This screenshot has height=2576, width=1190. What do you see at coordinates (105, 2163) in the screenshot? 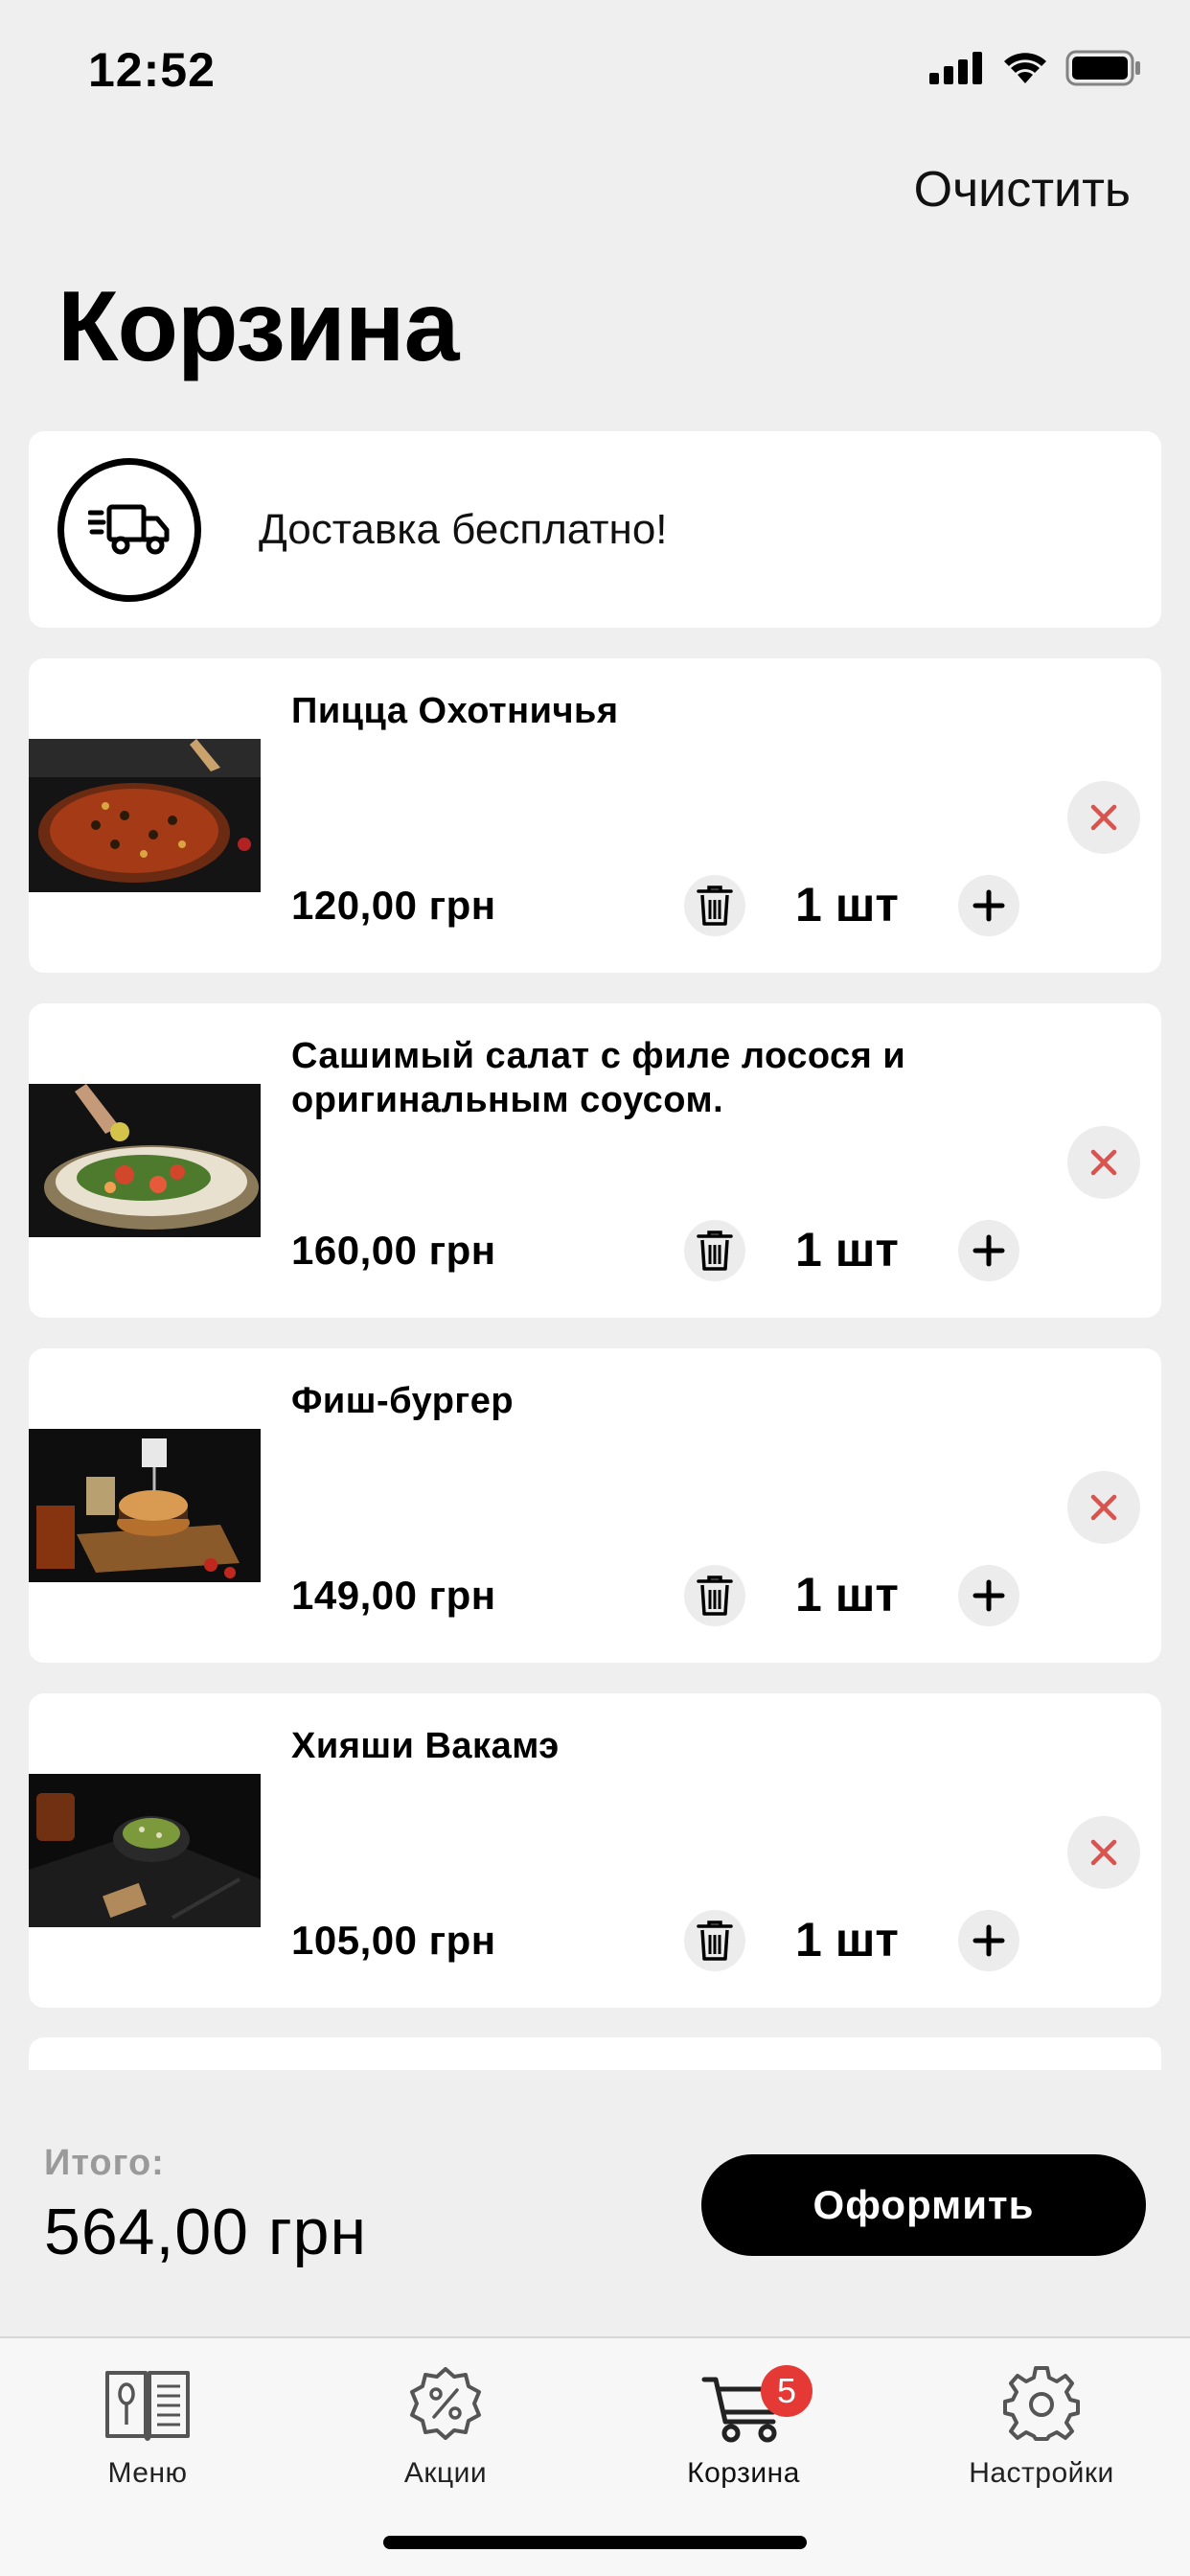
I see `total-label: Итого:` at bounding box center [105, 2163].